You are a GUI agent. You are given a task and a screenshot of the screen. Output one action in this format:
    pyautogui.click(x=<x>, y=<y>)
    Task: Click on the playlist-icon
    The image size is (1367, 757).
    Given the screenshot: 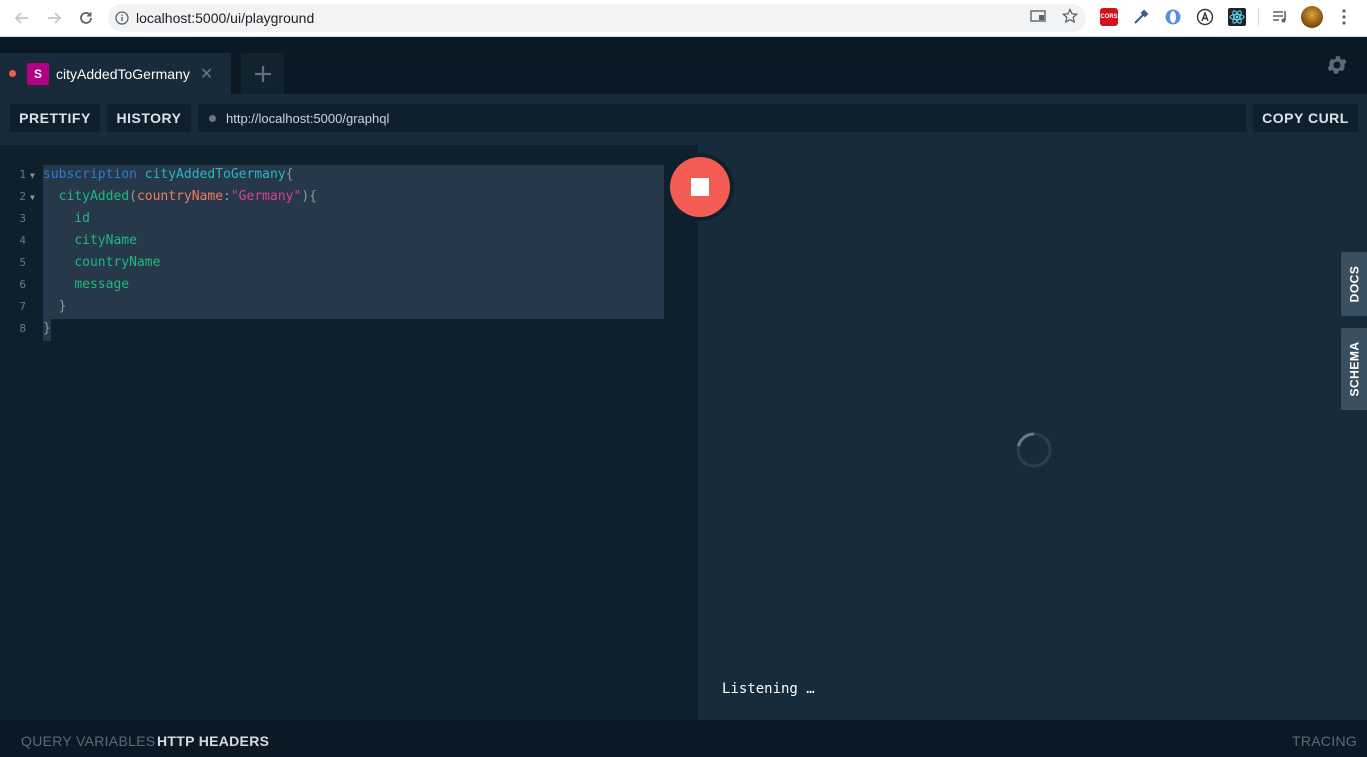 What is the action you would take?
    pyautogui.click(x=1280, y=17)
    